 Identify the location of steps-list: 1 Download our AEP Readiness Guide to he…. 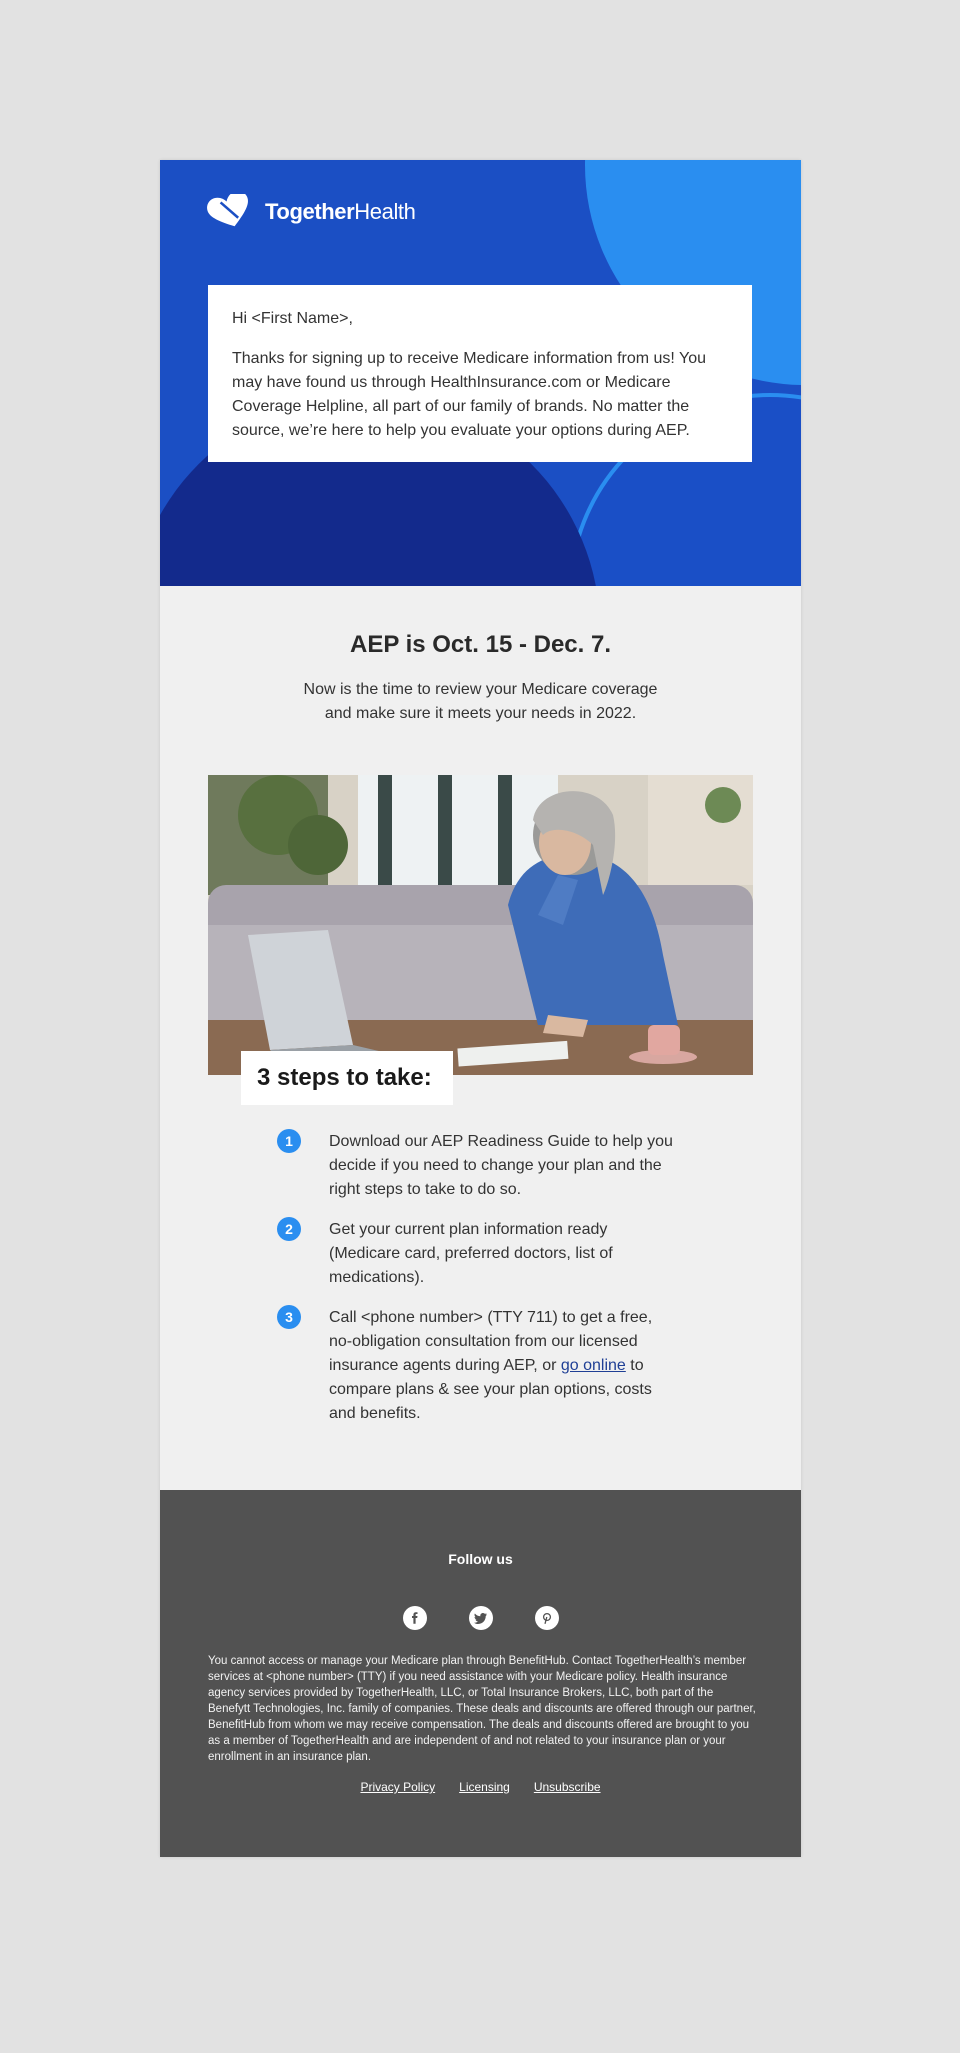
(477, 1277).